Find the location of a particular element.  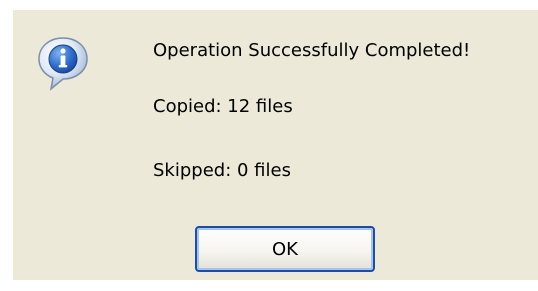

message-title: Operation Successfully Completed! is located at coordinates (312, 50).